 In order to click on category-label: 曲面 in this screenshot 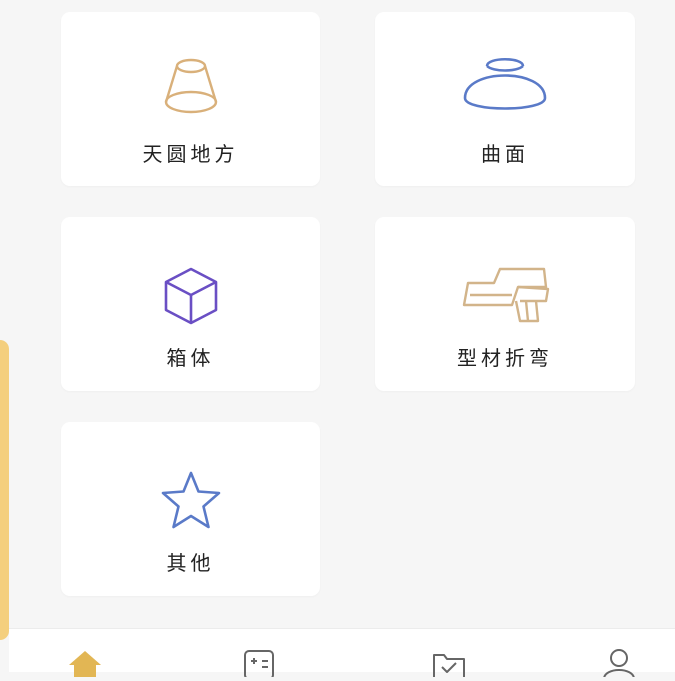, I will do `click(505, 154)`.